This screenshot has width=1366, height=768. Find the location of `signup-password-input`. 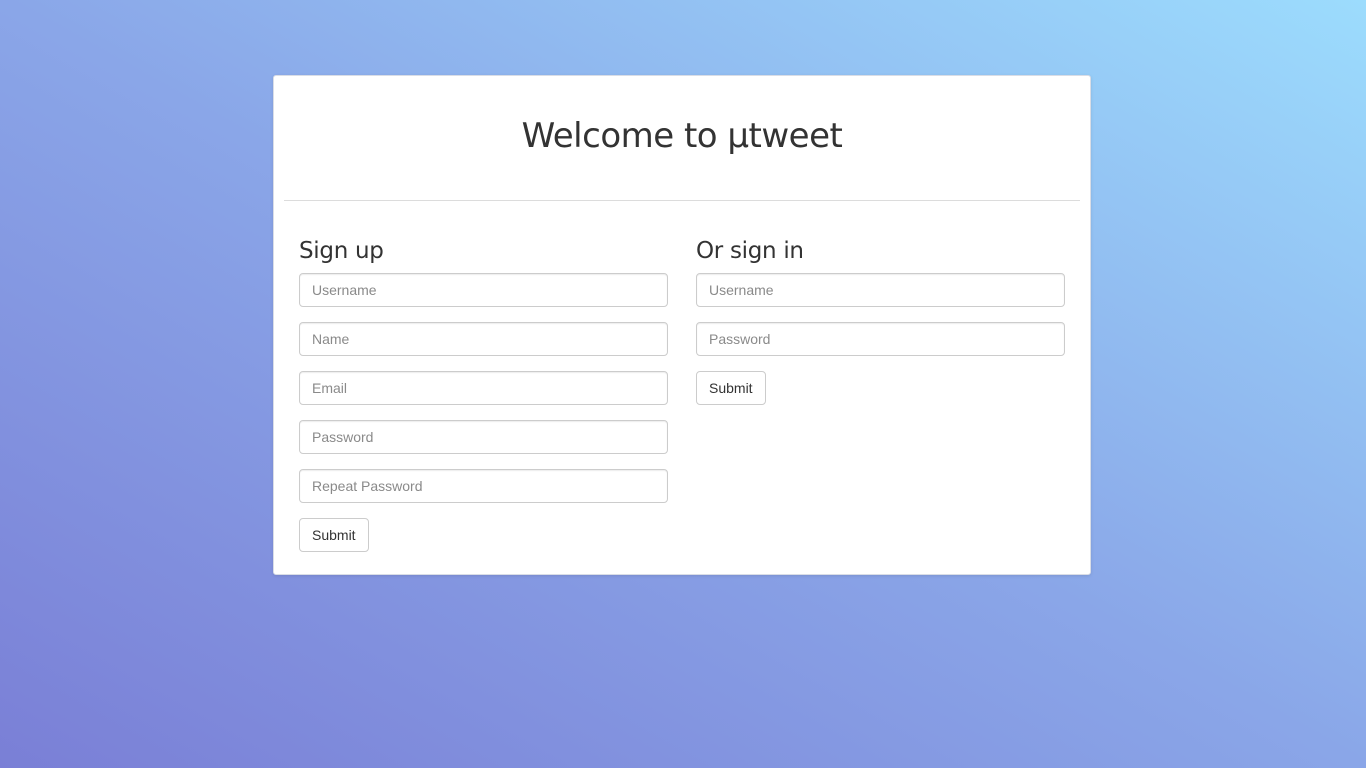

signup-password-input is located at coordinates (483, 437).